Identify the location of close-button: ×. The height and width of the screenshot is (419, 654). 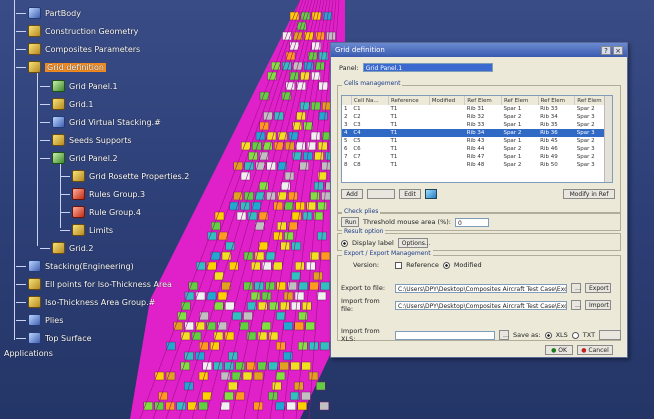
(618, 50).